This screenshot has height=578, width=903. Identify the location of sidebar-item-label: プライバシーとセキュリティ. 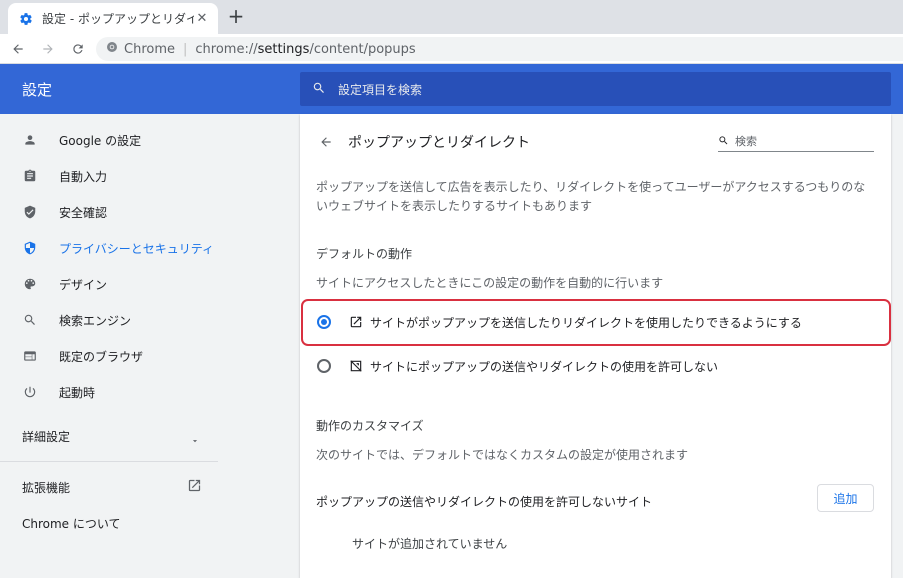
(137, 248).